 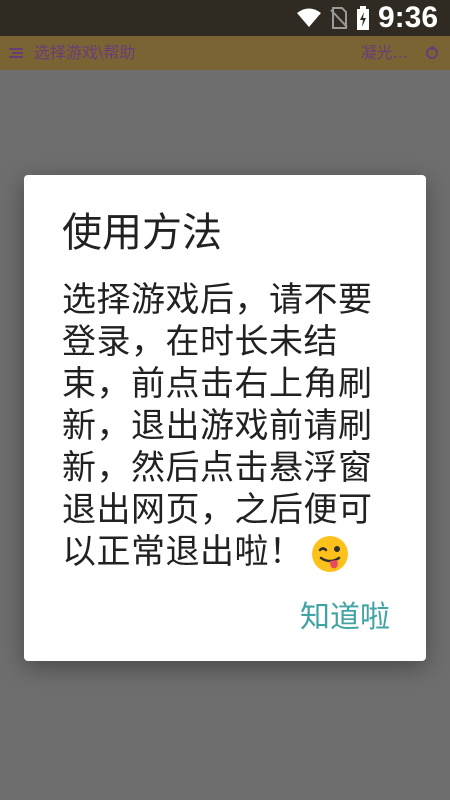 What do you see at coordinates (432, 53) in the screenshot?
I see `refresh-icon` at bounding box center [432, 53].